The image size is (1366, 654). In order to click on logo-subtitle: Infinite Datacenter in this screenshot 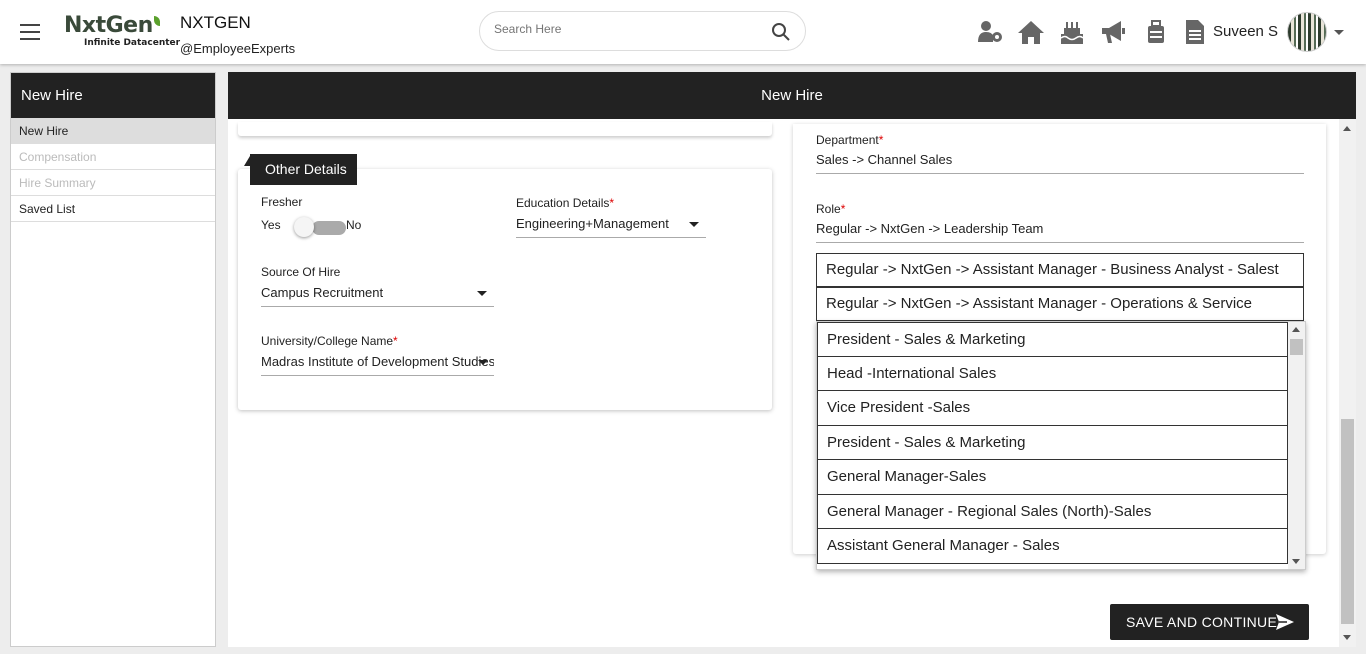, I will do `click(132, 43)`.